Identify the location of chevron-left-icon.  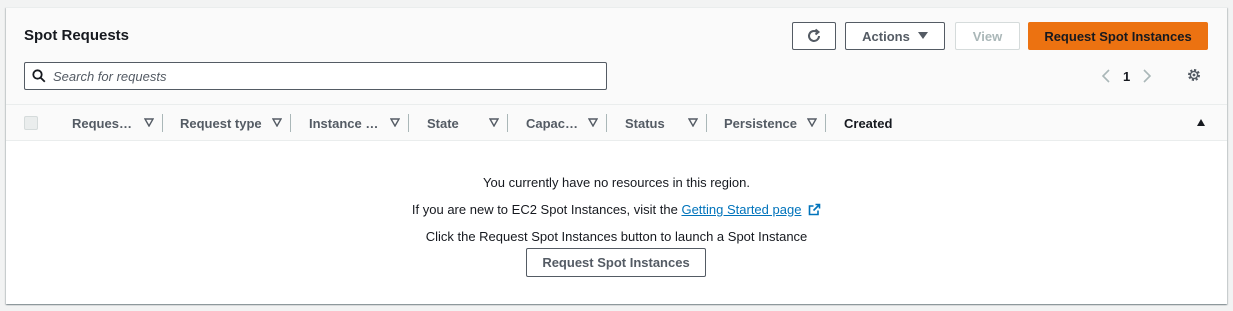
(1106, 76).